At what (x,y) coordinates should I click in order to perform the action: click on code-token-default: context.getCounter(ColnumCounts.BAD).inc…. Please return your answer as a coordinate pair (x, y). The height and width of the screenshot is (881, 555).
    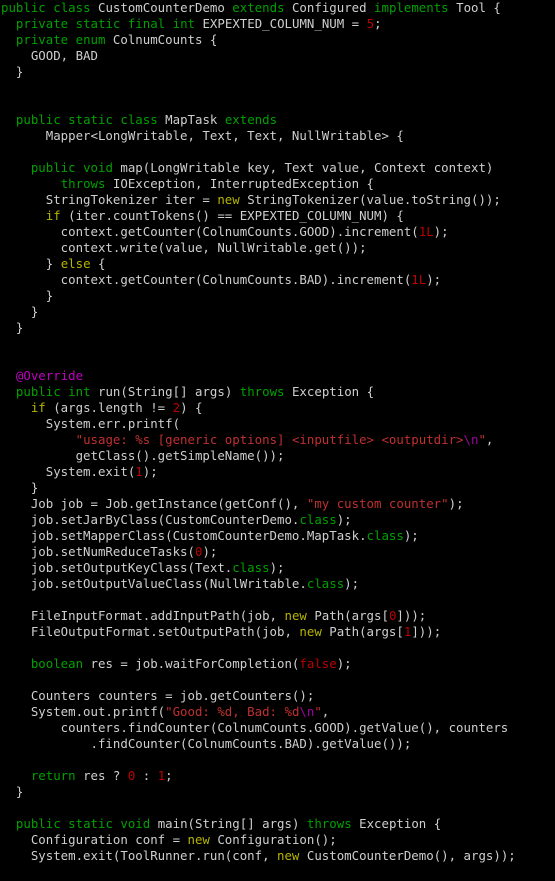
    Looking at the image, I should click on (206, 279).